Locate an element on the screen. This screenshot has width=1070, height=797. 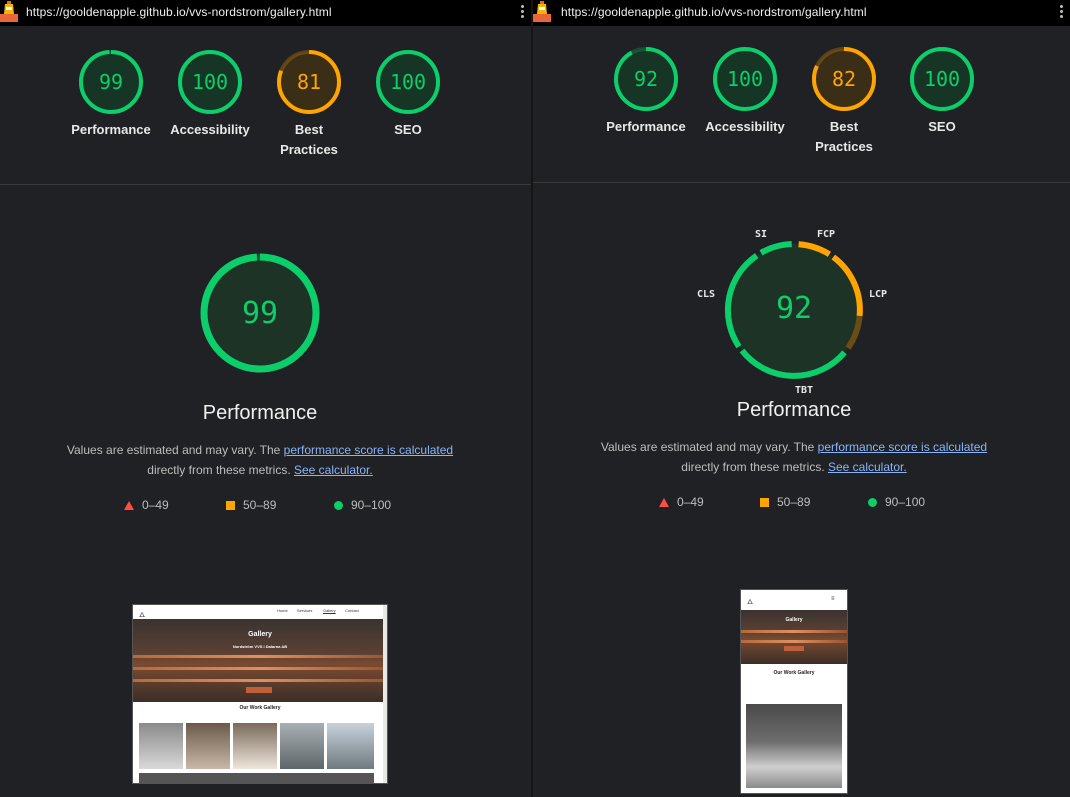
performance-score: 92 is located at coordinates (794, 308).